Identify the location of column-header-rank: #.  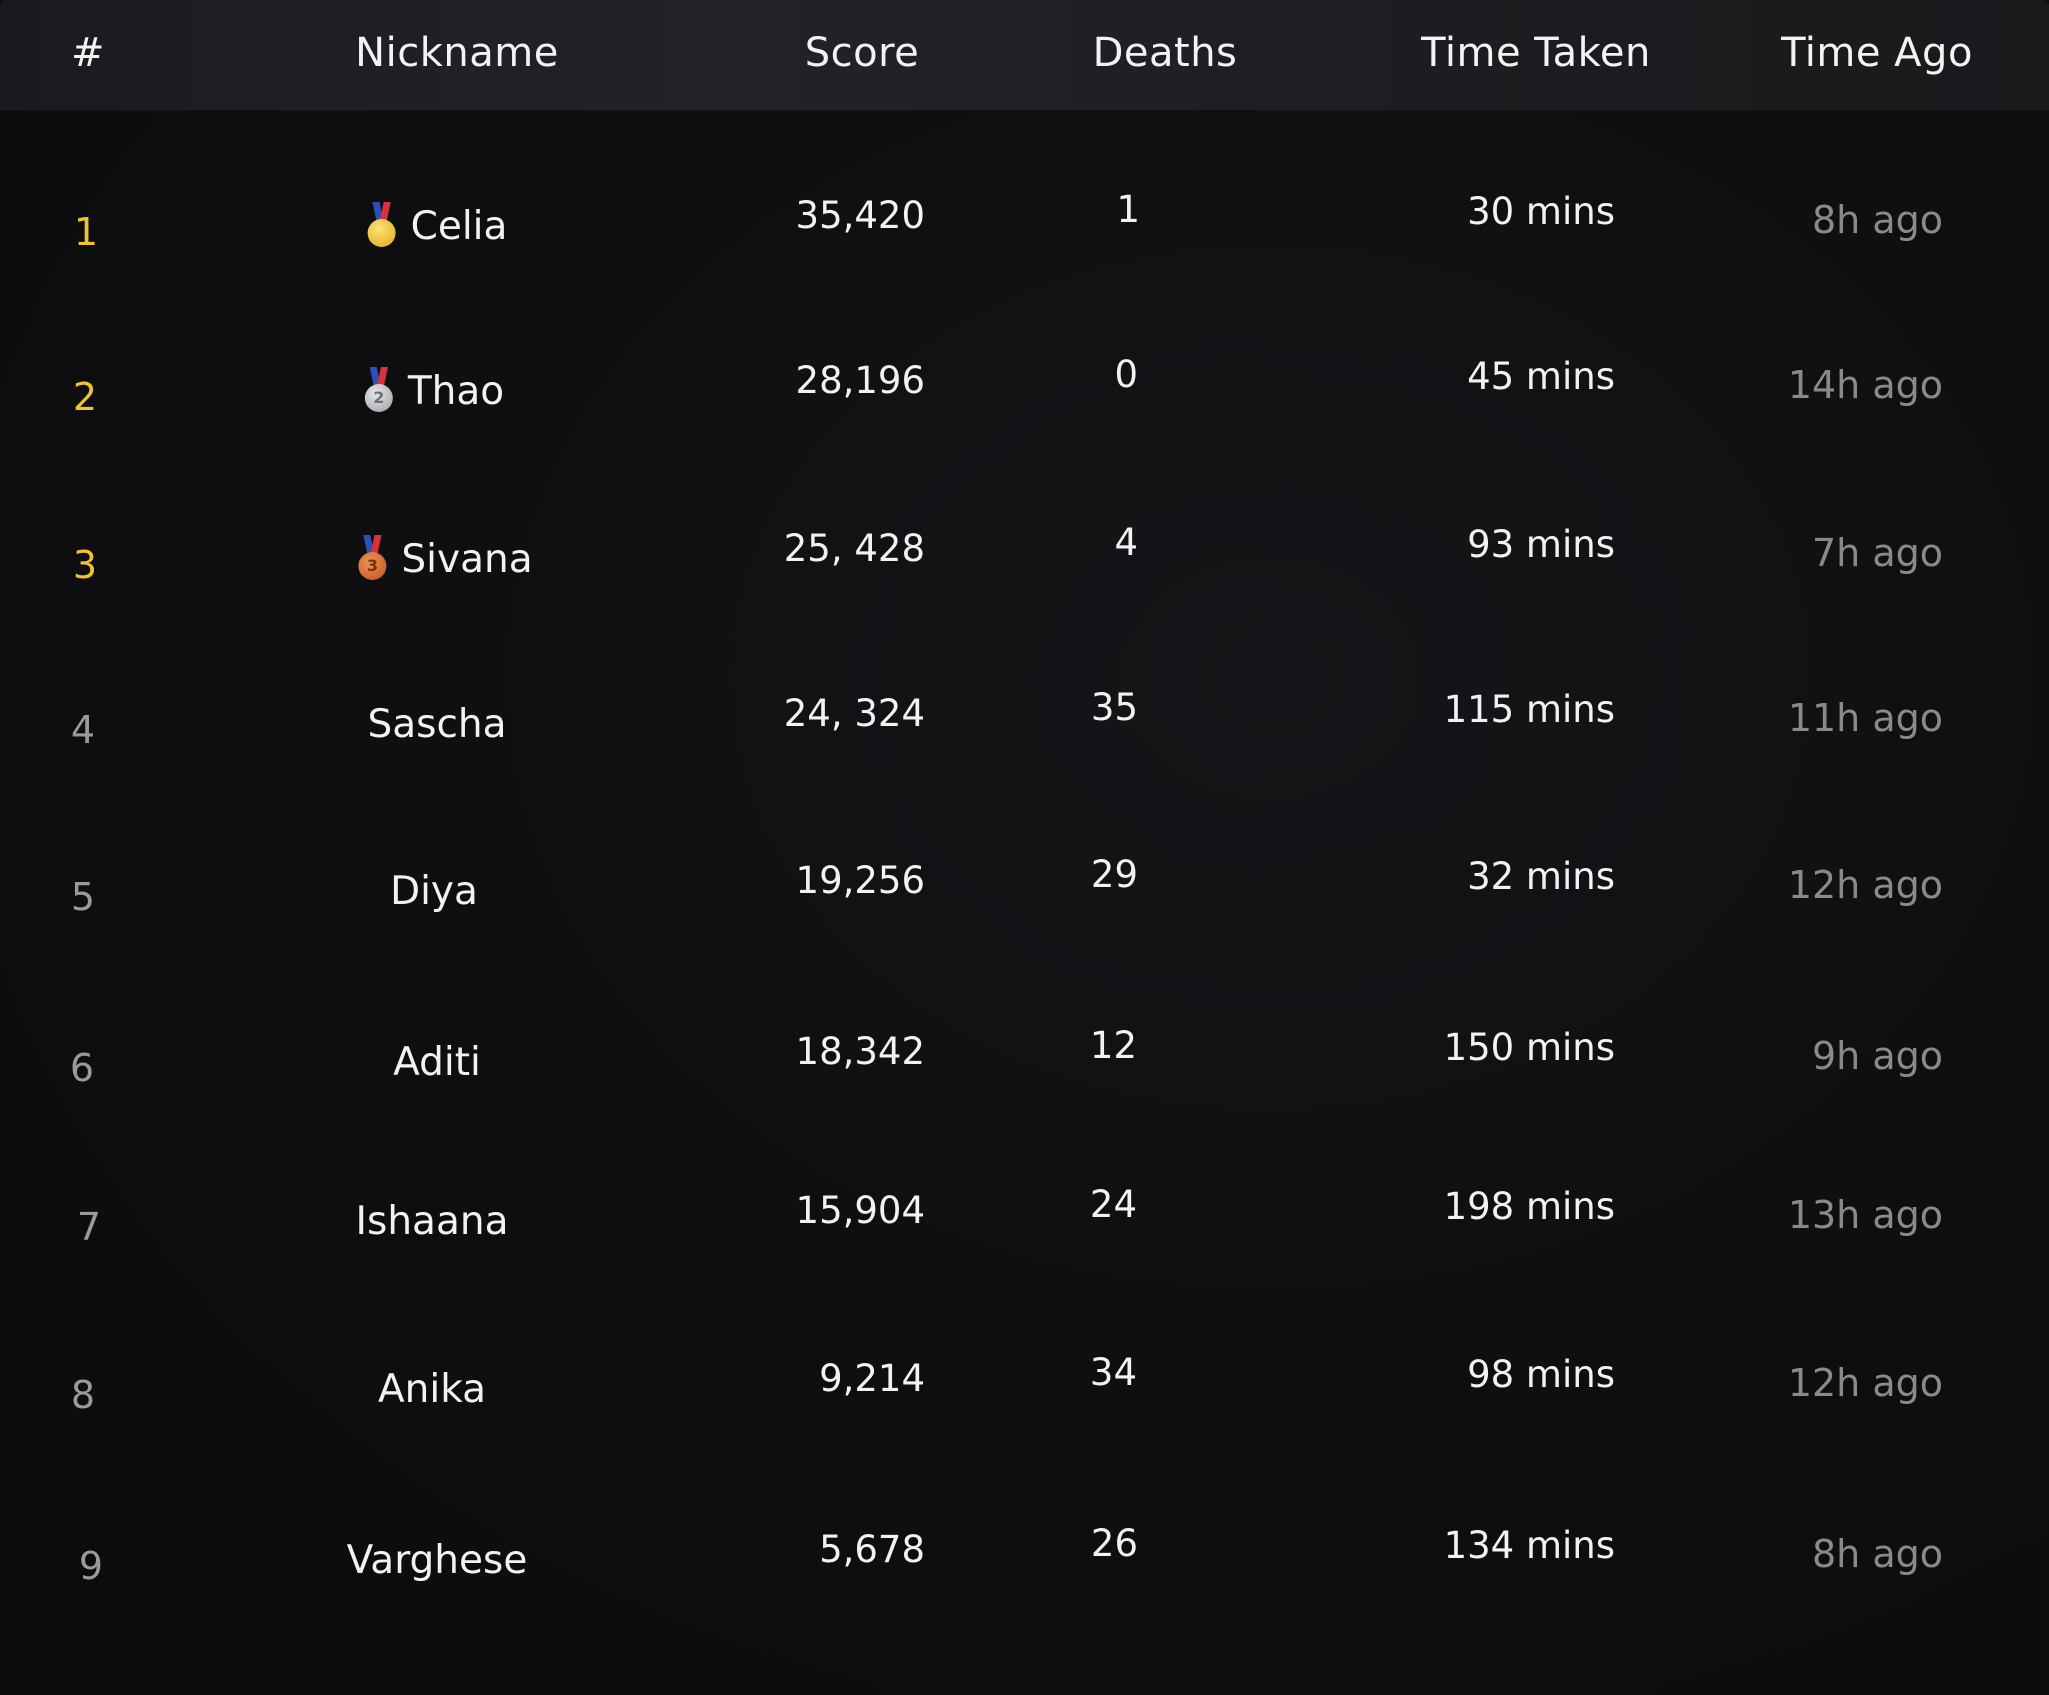
(88, 55).